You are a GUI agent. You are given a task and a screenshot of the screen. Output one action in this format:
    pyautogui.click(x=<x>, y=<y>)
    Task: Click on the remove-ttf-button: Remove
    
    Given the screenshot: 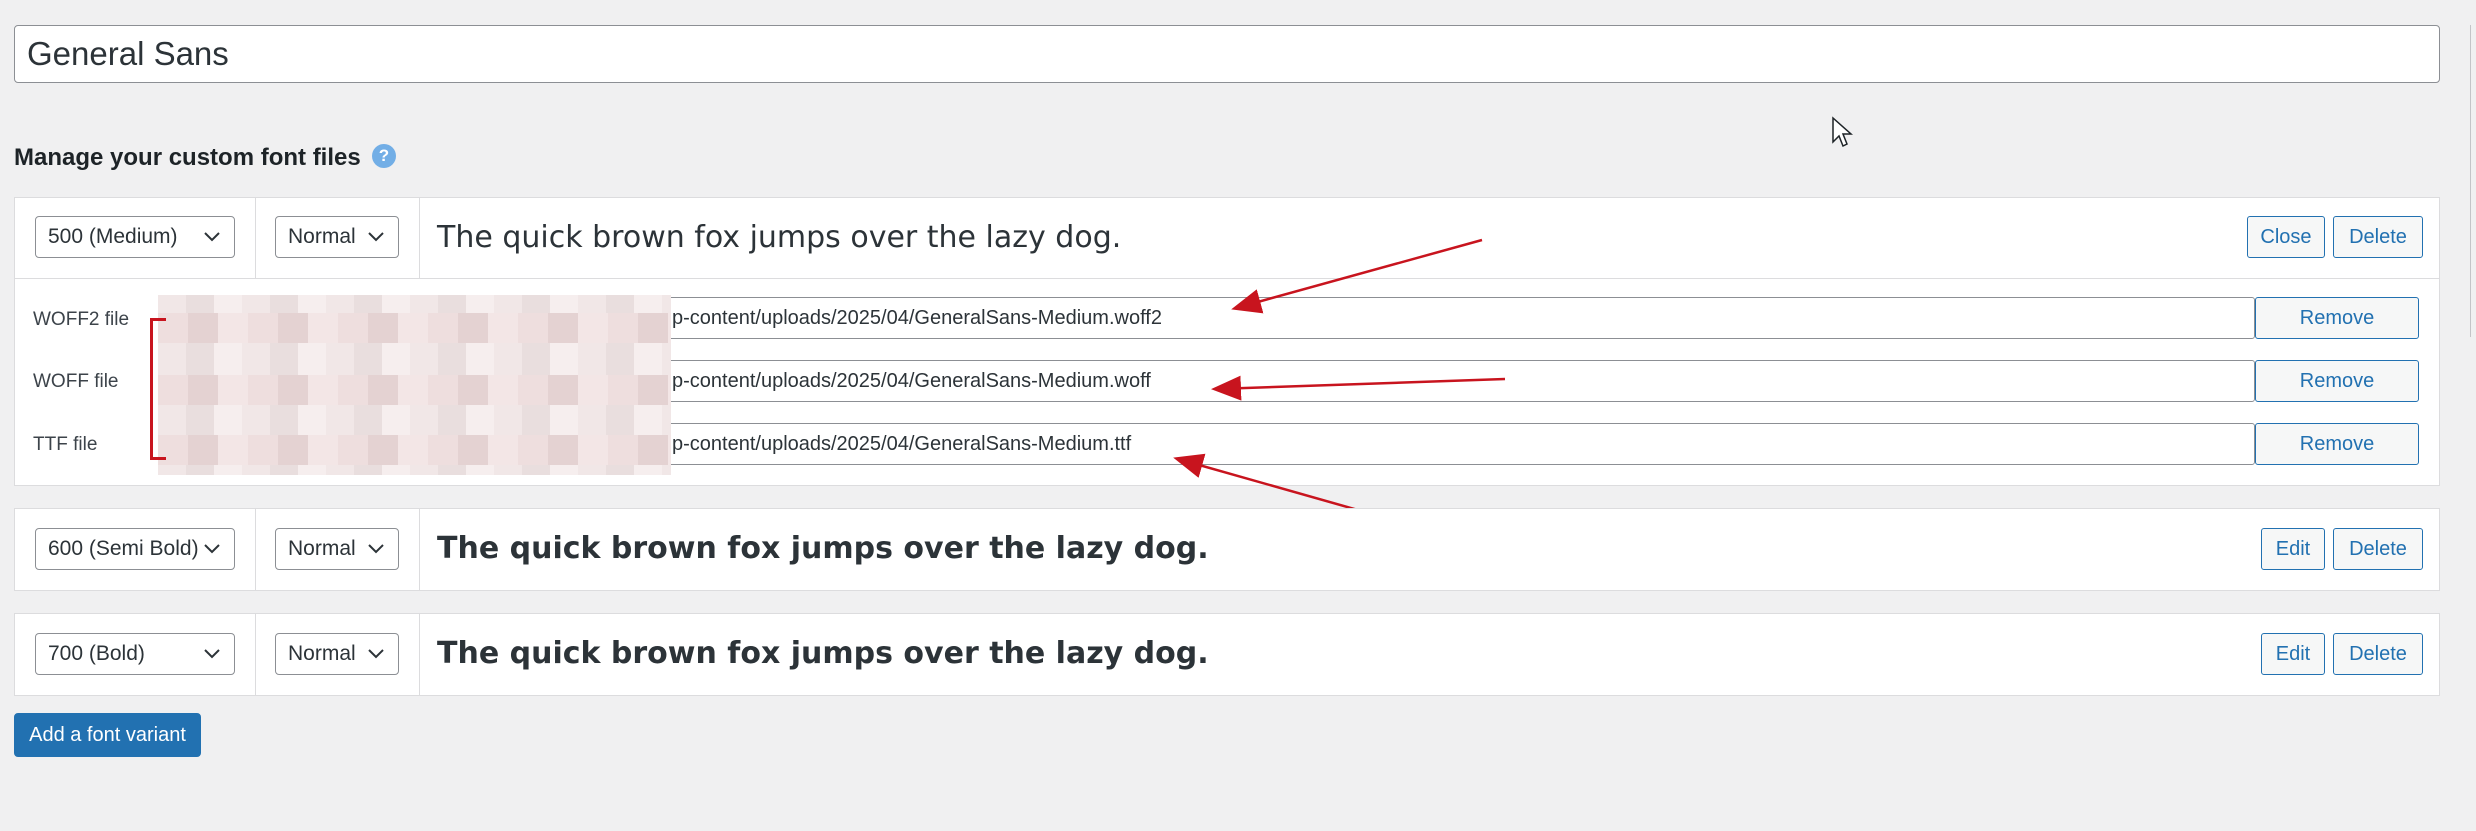 What is the action you would take?
    pyautogui.click(x=2337, y=444)
    